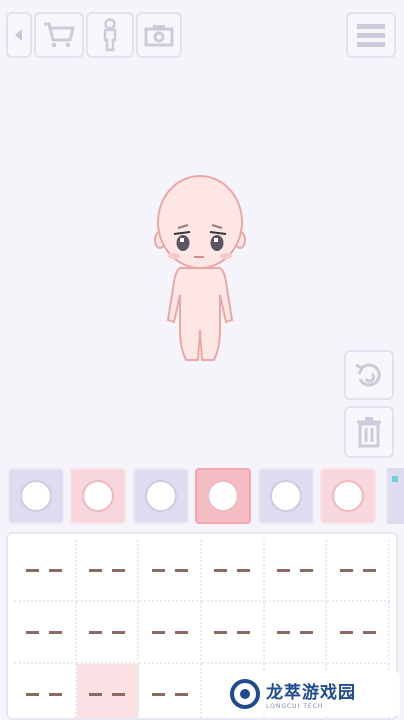 This screenshot has width=404, height=720. I want to click on shop-button, so click(59, 35).